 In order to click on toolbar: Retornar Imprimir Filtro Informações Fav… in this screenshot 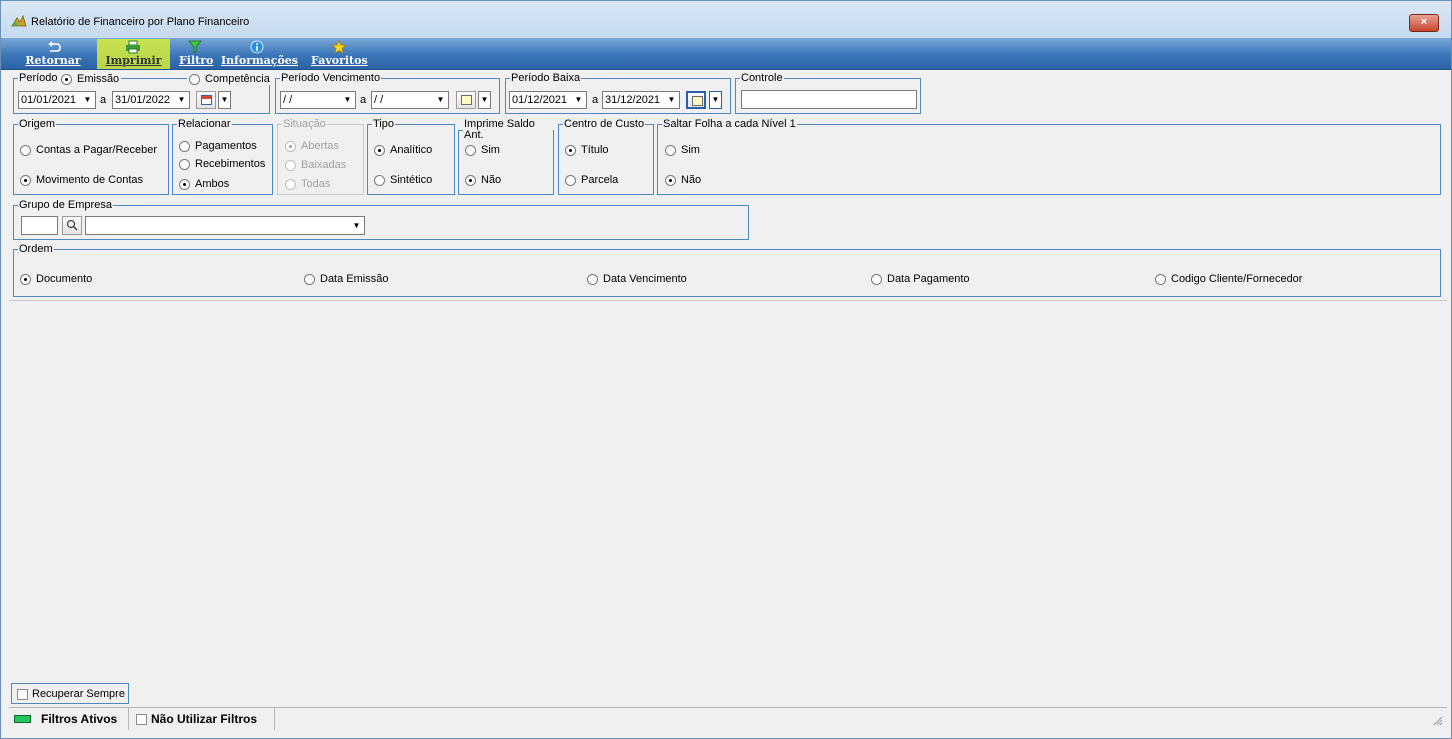, I will do `click(726, 54)`.